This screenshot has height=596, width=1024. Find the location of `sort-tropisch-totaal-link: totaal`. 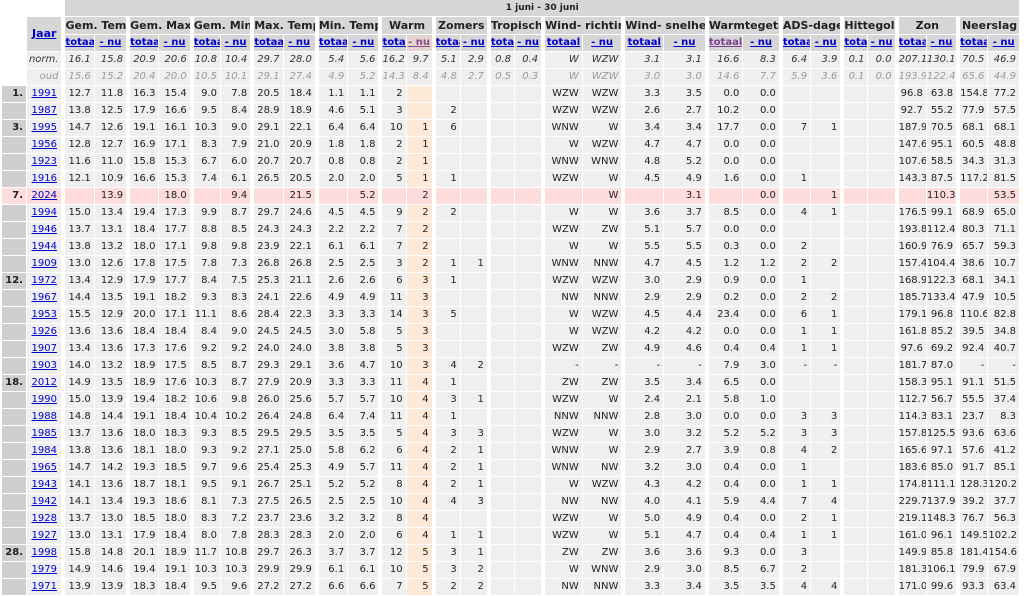

sort-tropisch-totaal-link: totaal is located at coordinates (502, 42).